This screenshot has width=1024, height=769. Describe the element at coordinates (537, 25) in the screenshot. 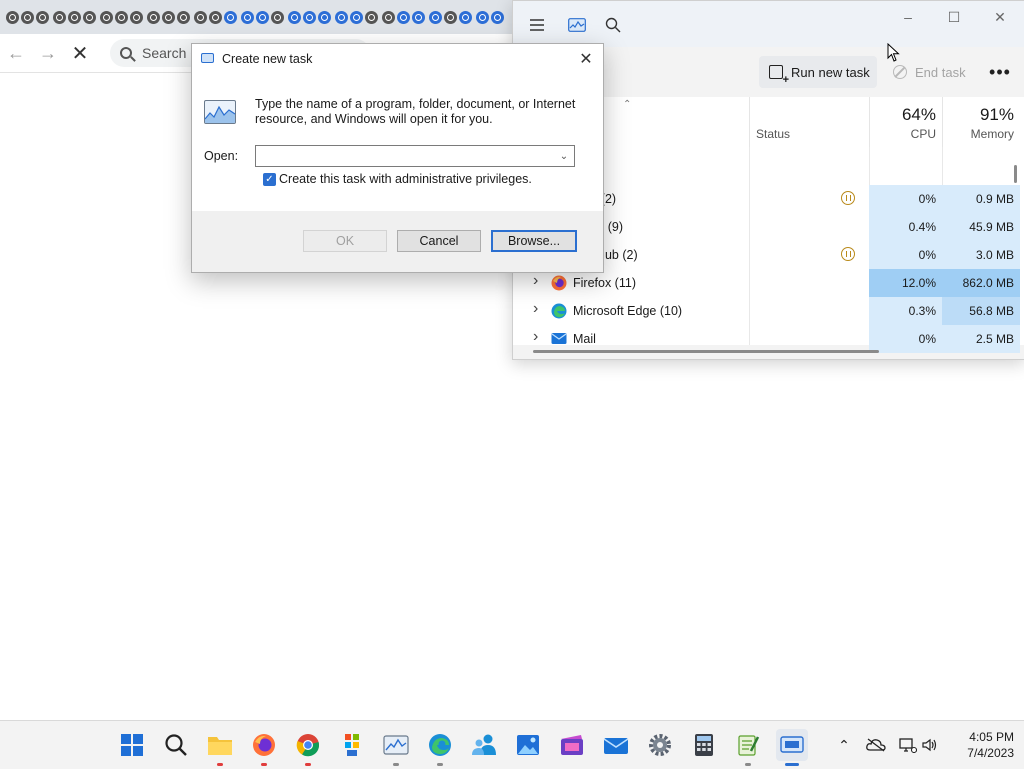

I see `hamburger-menu-icon` at that location.